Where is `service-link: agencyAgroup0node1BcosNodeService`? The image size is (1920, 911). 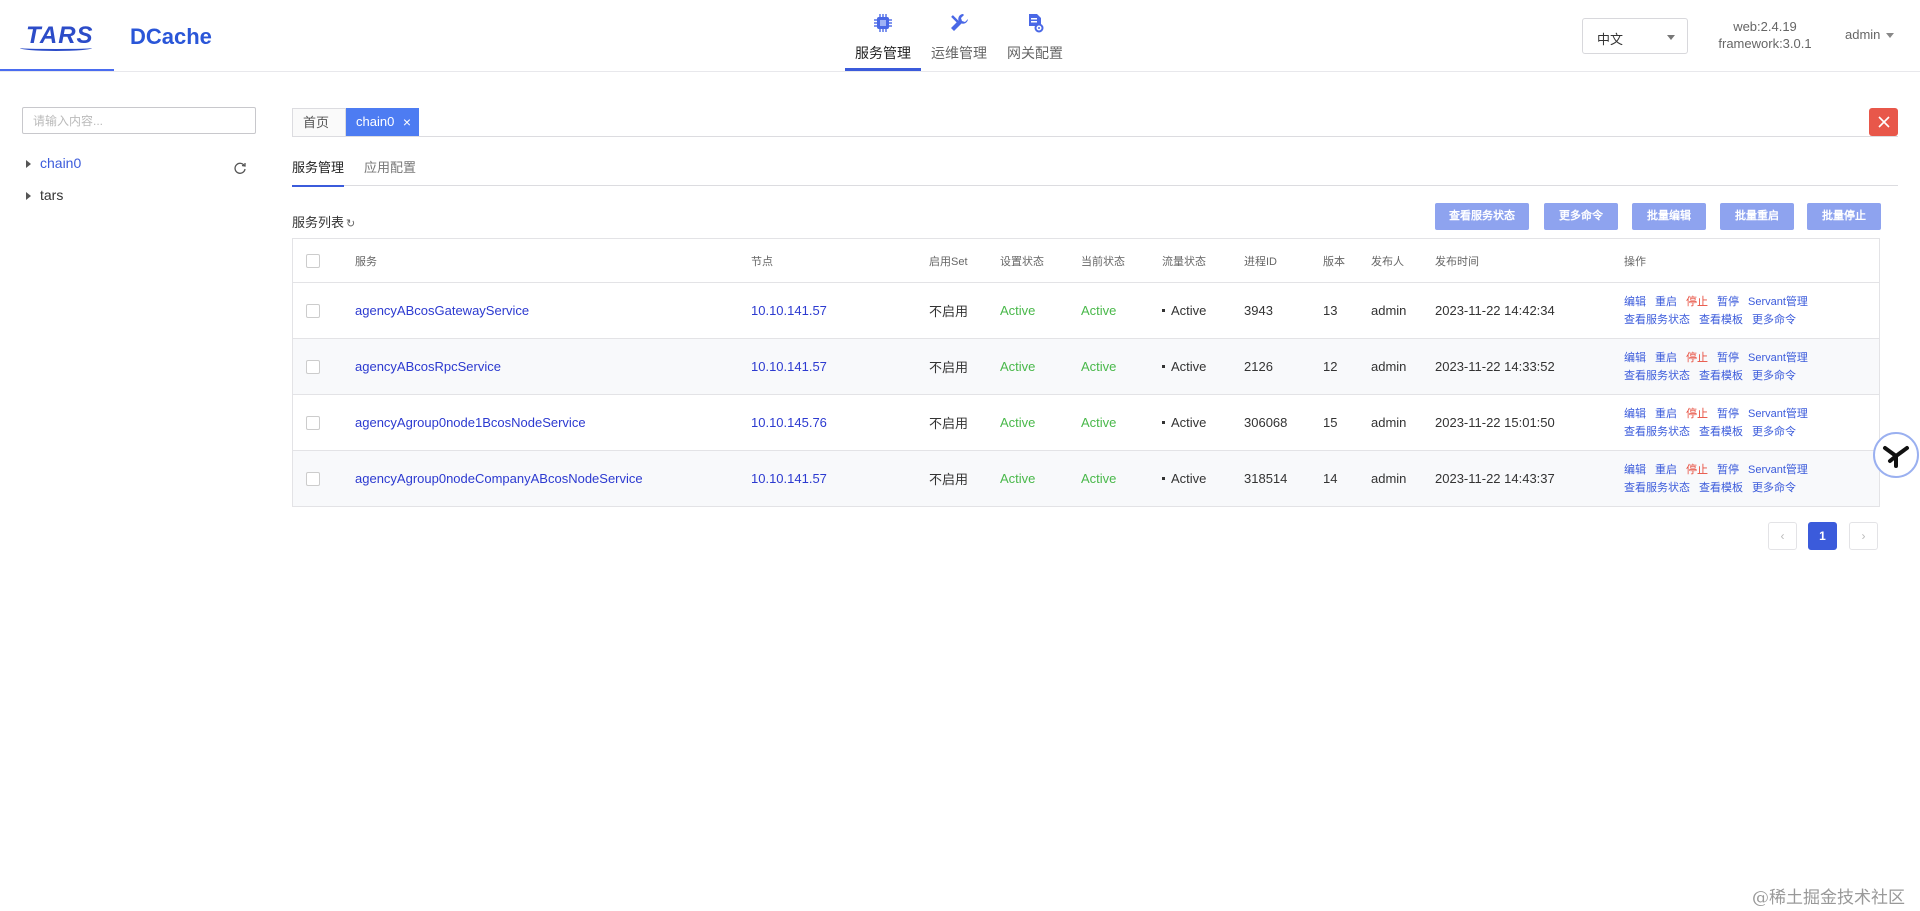 service-link: agencyAgroup0node1BcosNodeService is located at coordinates (470, 422).